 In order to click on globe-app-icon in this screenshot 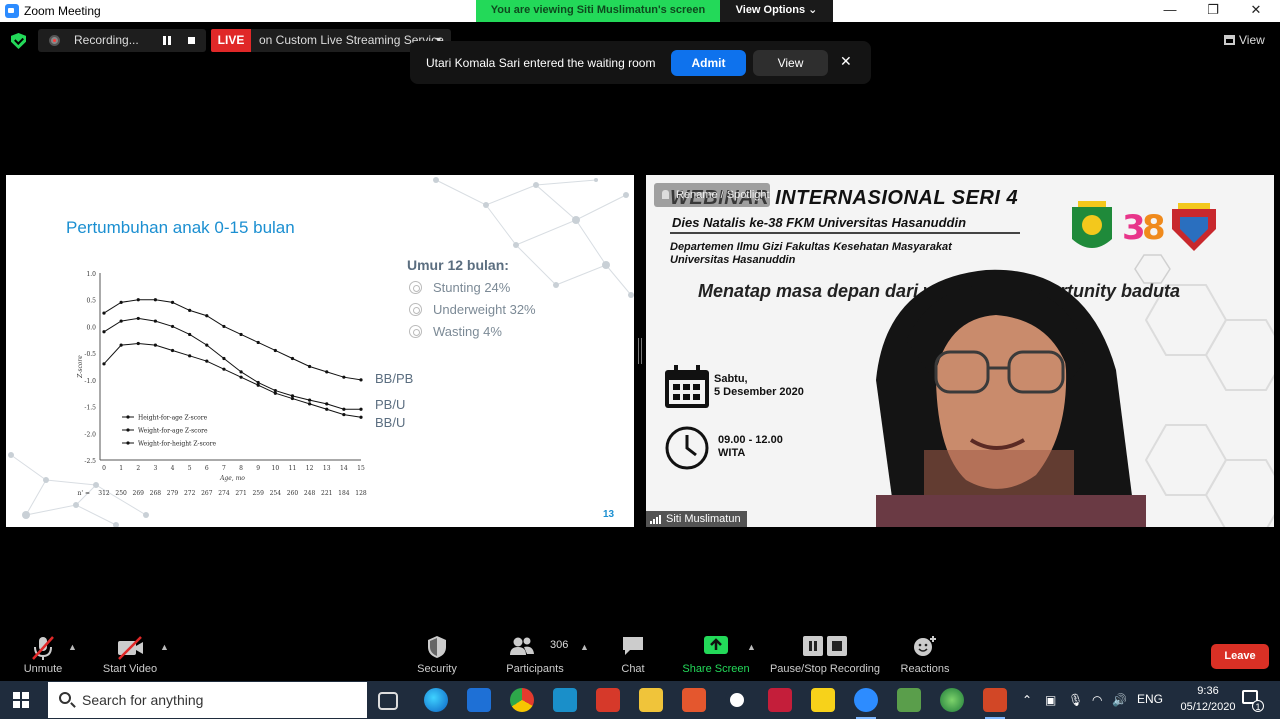, I will do `click(952, 700)`.